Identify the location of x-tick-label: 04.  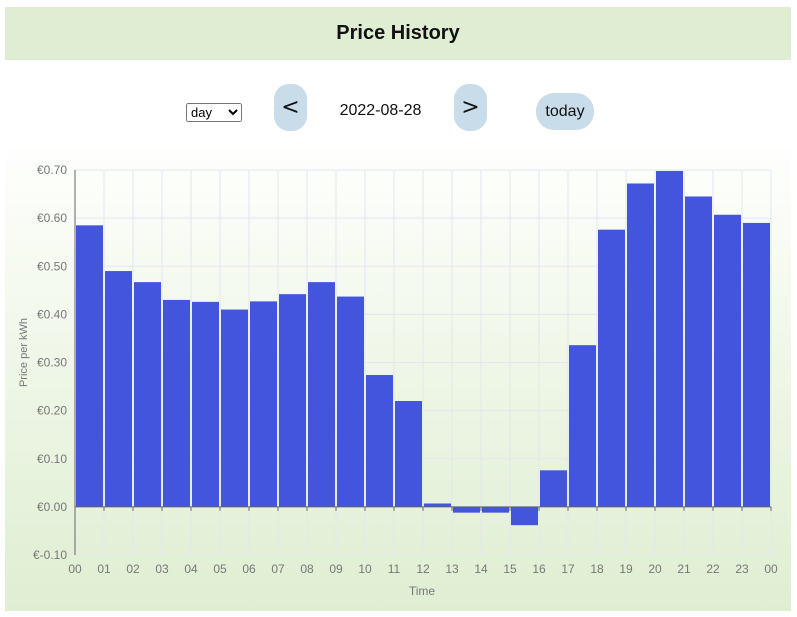
(191, 569).